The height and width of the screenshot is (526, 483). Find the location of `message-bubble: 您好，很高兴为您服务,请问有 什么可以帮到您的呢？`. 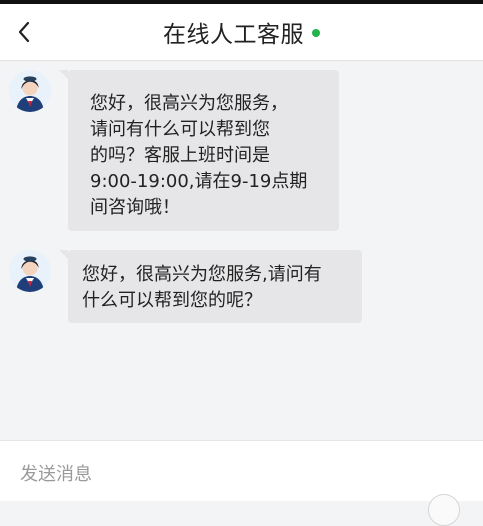

message-bubble: 您好，很高兴为您服务,请问有 什么可以帮到您的呢？ is located at coordinates (210, 286).